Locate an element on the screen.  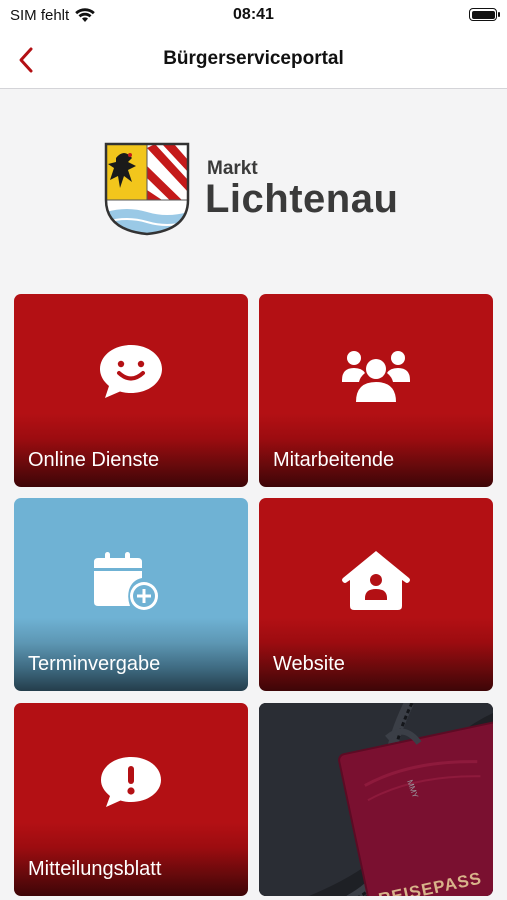
tile-mitteilungsblatt: Mitteilungsblatt is located at coordinates (131, 799).